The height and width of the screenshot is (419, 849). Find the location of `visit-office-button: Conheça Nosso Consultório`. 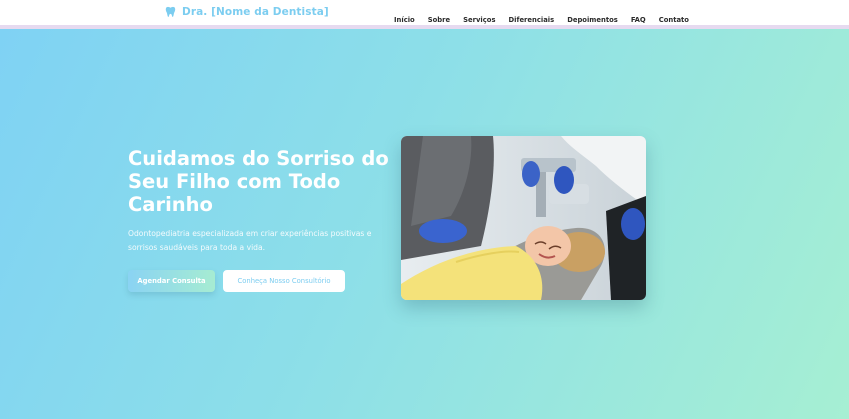

visit-office-button: Conheça Nosso Consultório is located at coordinates (284, 281).